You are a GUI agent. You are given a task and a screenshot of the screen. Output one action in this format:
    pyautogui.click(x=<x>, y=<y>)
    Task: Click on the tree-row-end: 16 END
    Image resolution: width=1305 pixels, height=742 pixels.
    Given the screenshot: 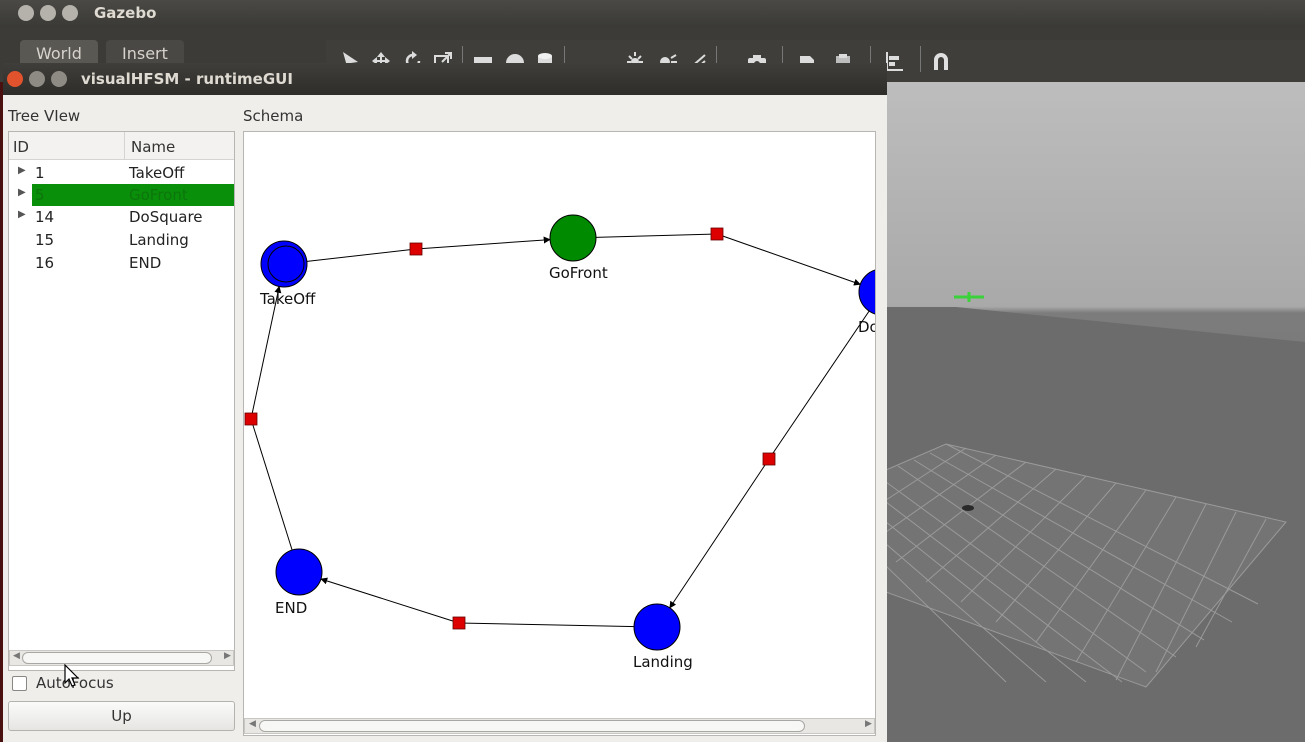 What is the action you would take?
    pyautogui.click(x=121, y=263)
    